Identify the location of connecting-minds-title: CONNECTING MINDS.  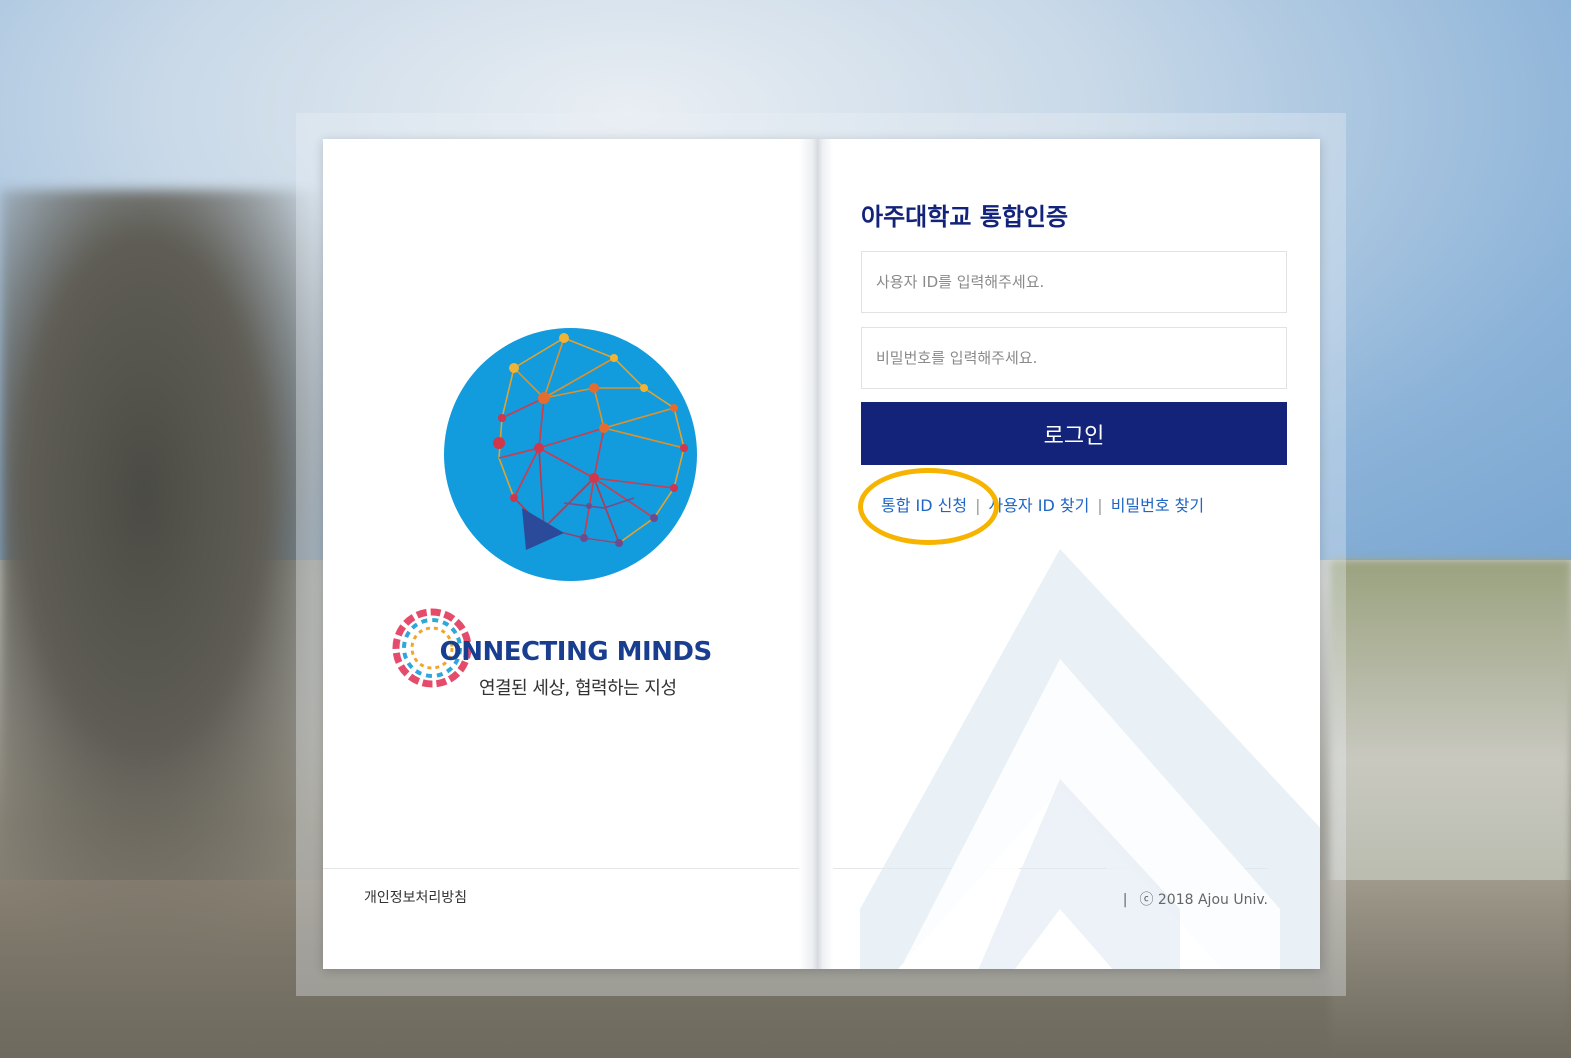
(566, 652).